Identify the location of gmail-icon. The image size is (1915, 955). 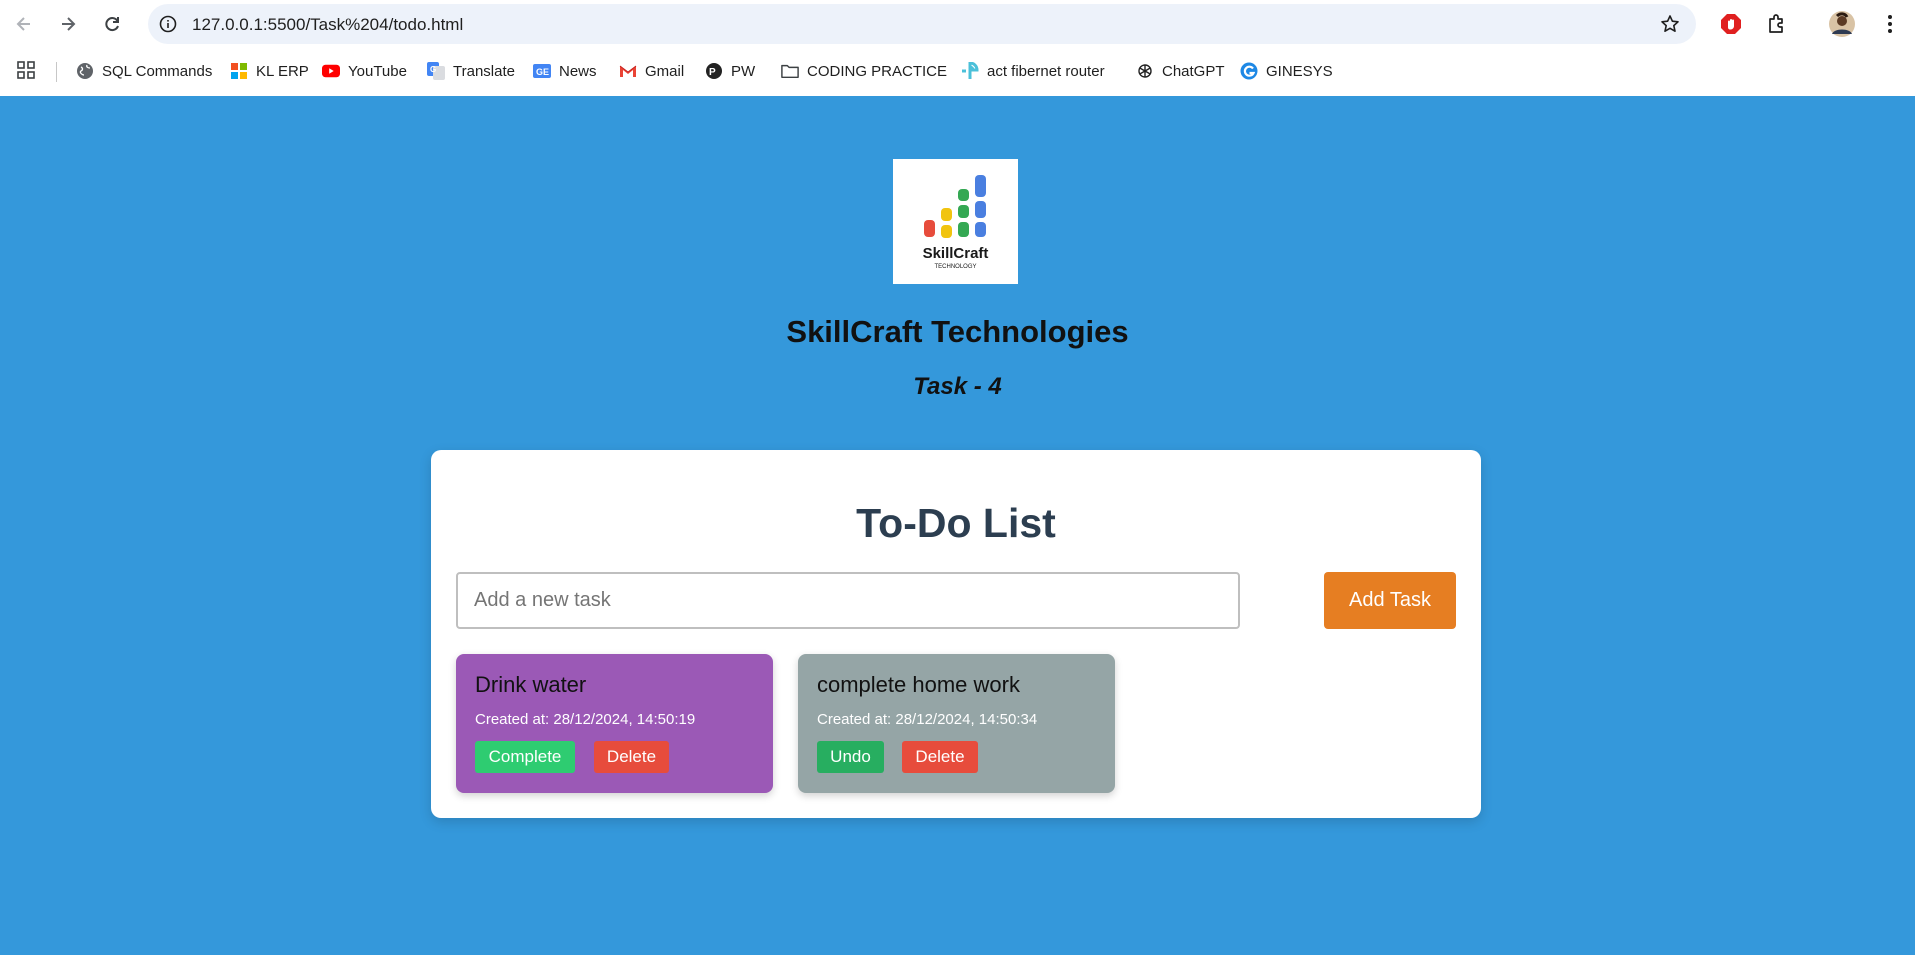
(628, 71).